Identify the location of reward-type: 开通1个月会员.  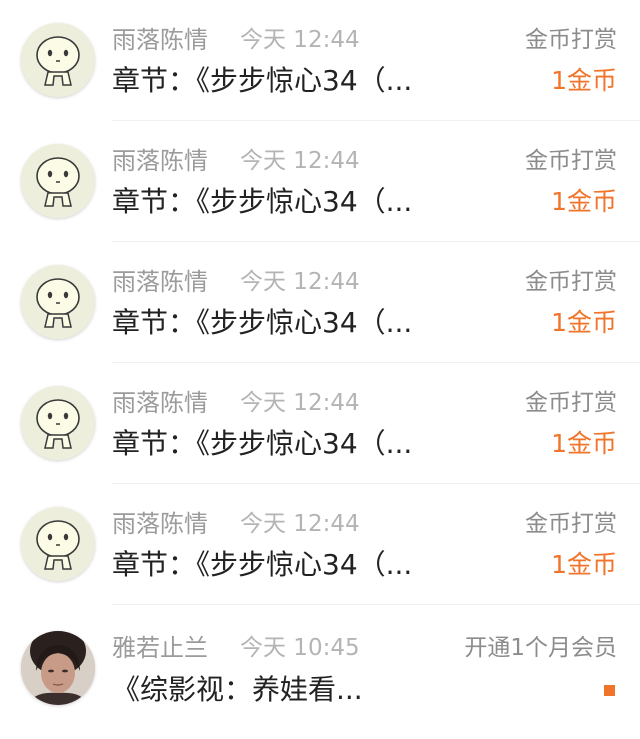
(540, 648).